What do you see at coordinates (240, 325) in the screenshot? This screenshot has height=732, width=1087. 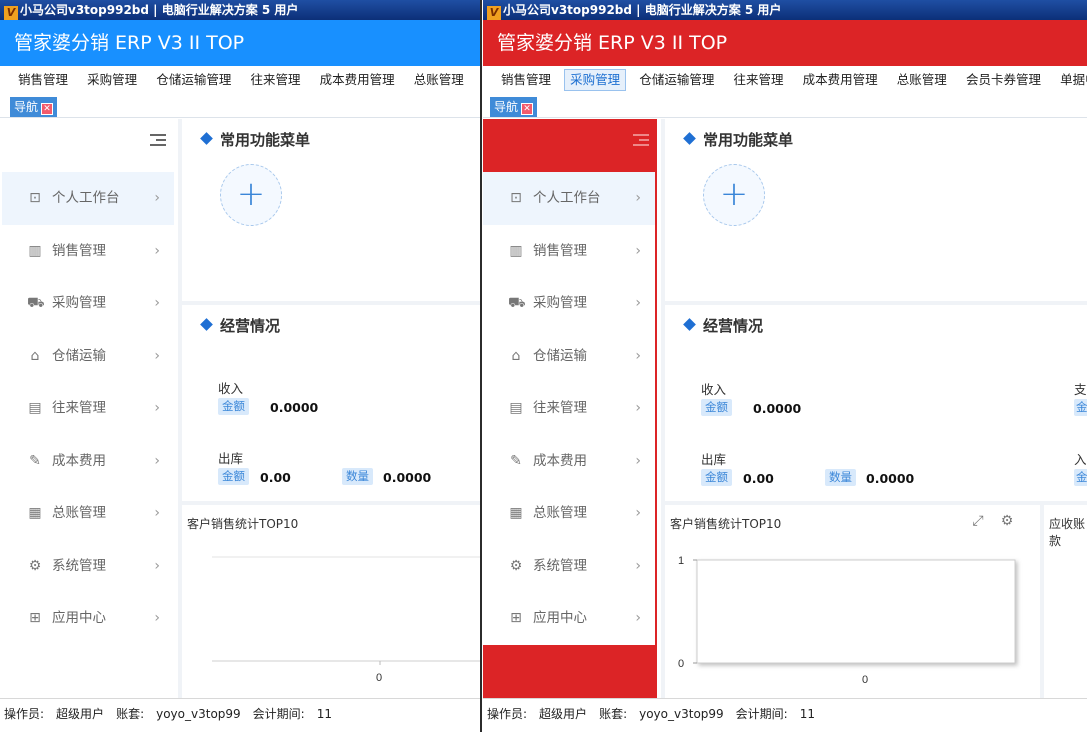 I see `business-title: 经营情况` at bounding box center [240, 325].